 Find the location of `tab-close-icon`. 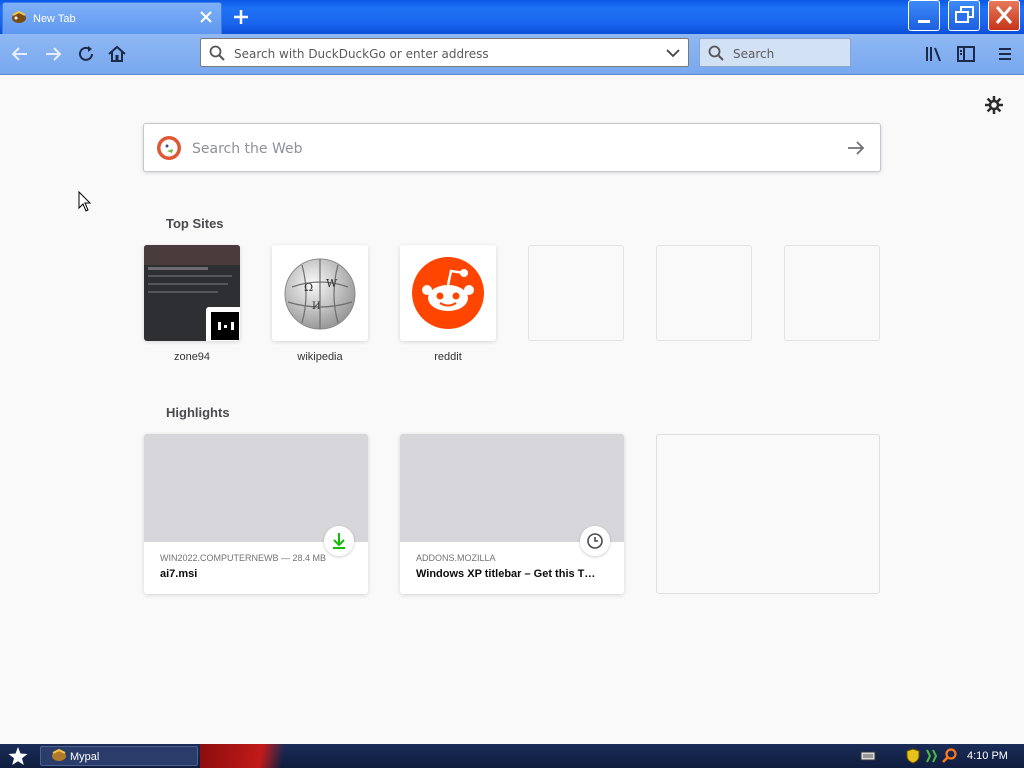

tab-close-icon is located at coordinates (206, 17).